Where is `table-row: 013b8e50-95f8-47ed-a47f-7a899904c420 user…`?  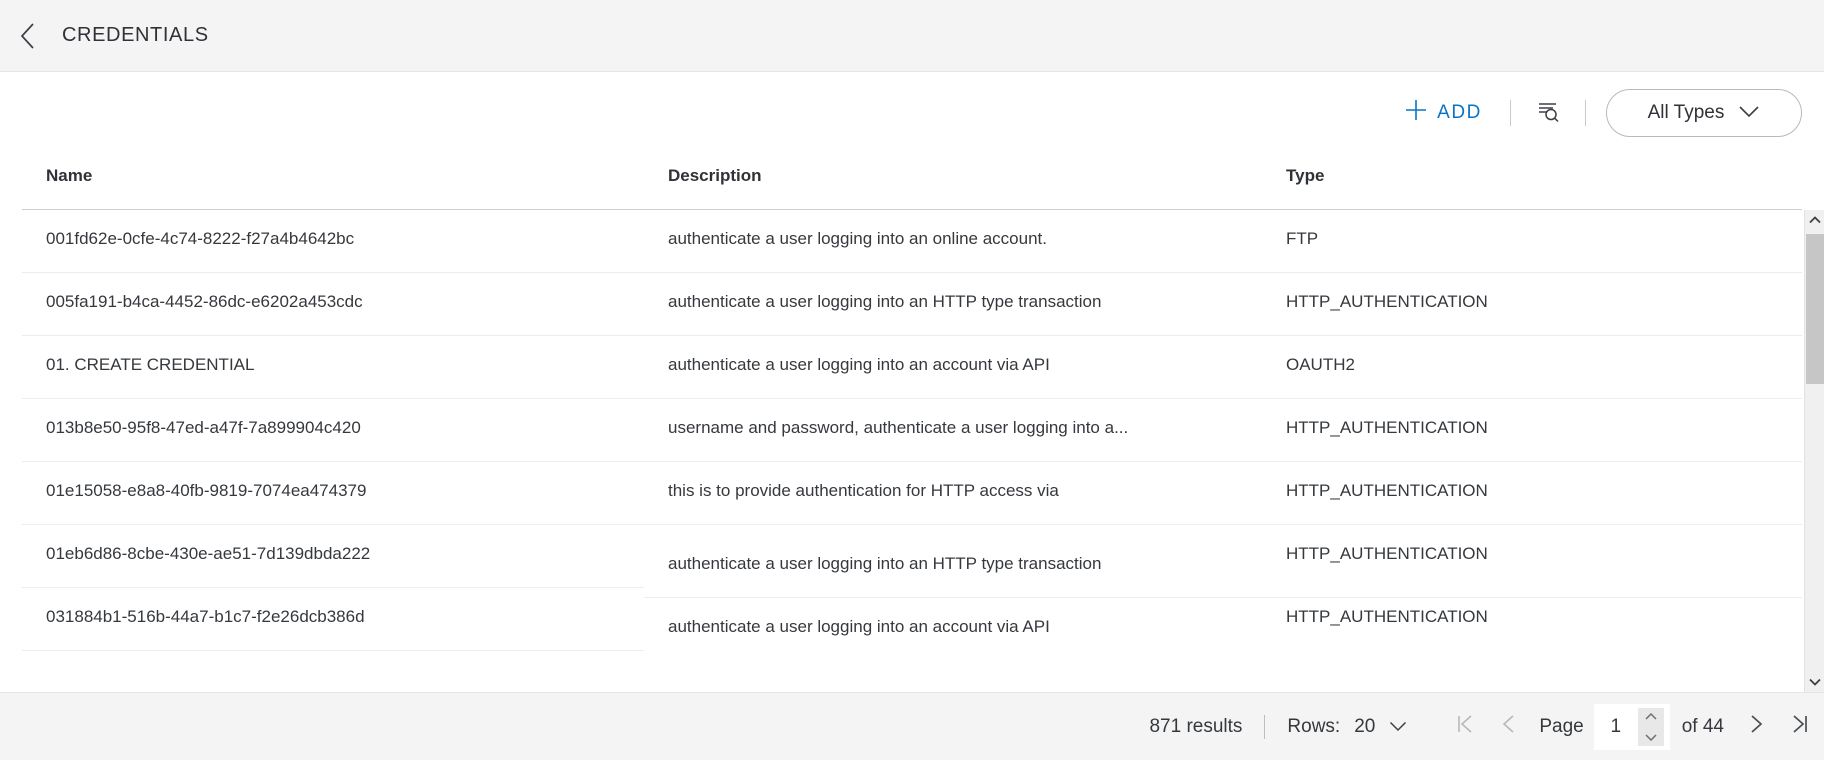 table-row: 013b8e50-95f8-47ed-a47f-7a899904c420 user… is located at coordinates (912, 430).